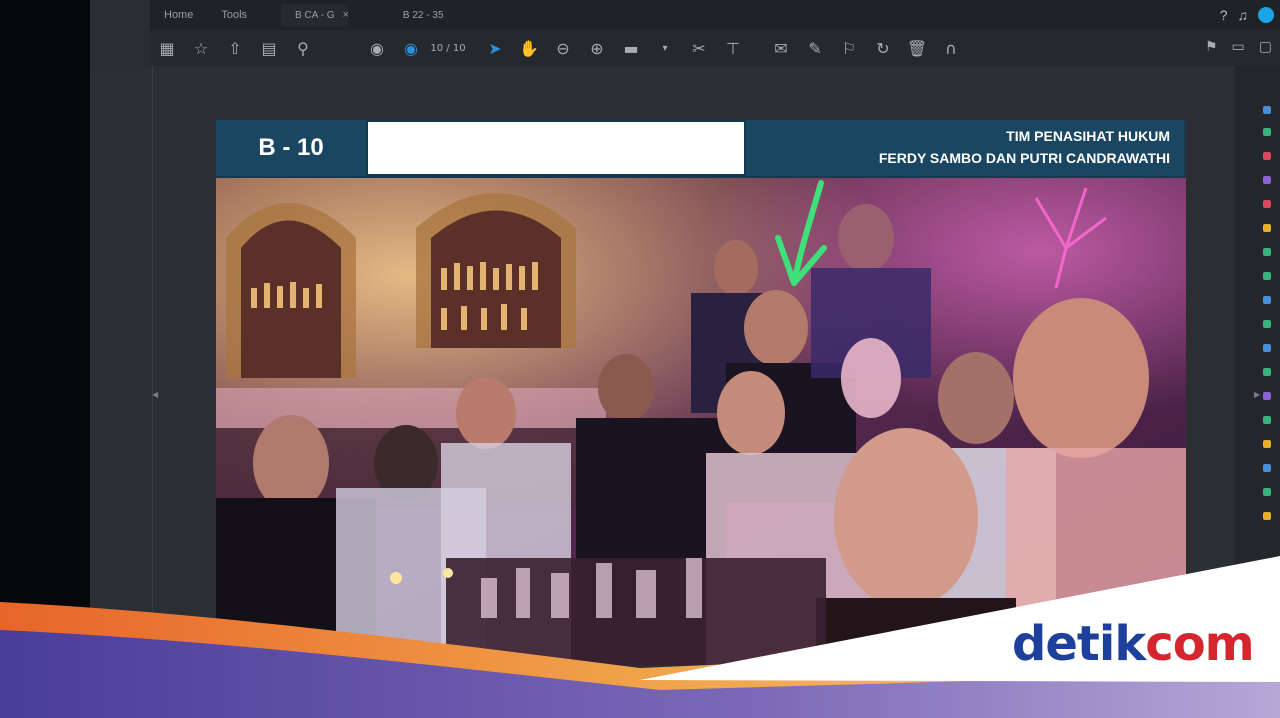  Describe the element at coordinates (167, 48) in the screenshot. I see `create-icon: ▦` at that location.